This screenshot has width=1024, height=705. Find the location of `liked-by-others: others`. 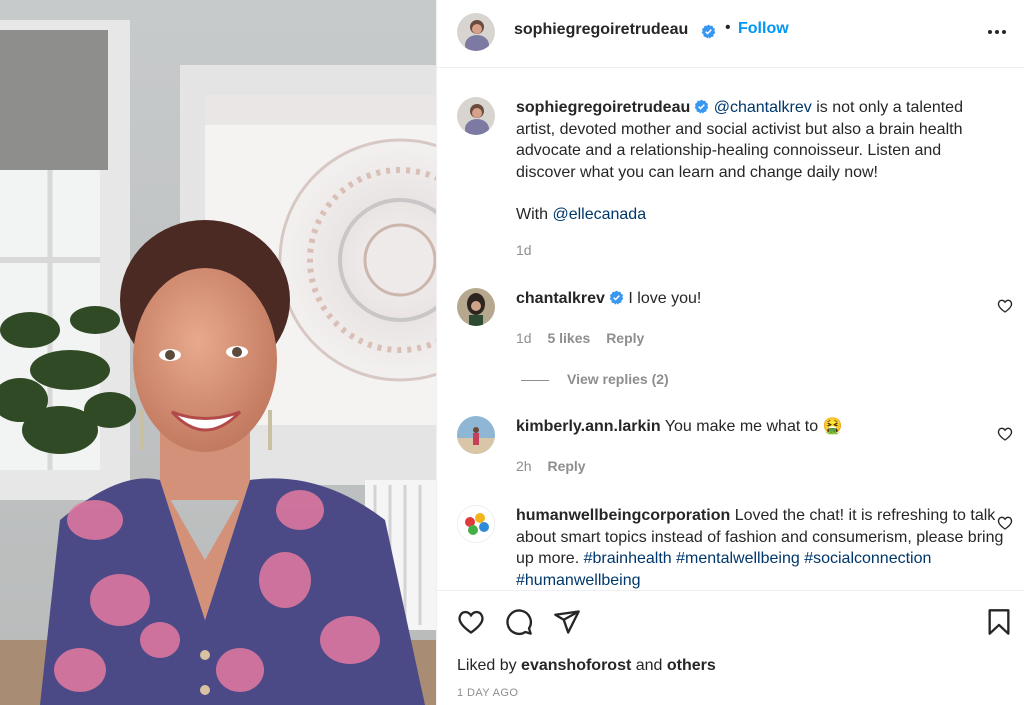

liked-by-others: others is located at coordinates (691, 665).